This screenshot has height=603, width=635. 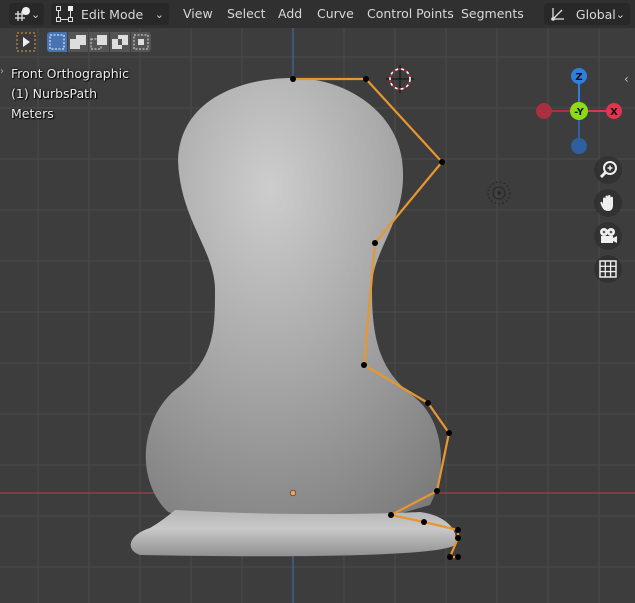 I want to click on select-invert-icon, so click(x=120, y=42).